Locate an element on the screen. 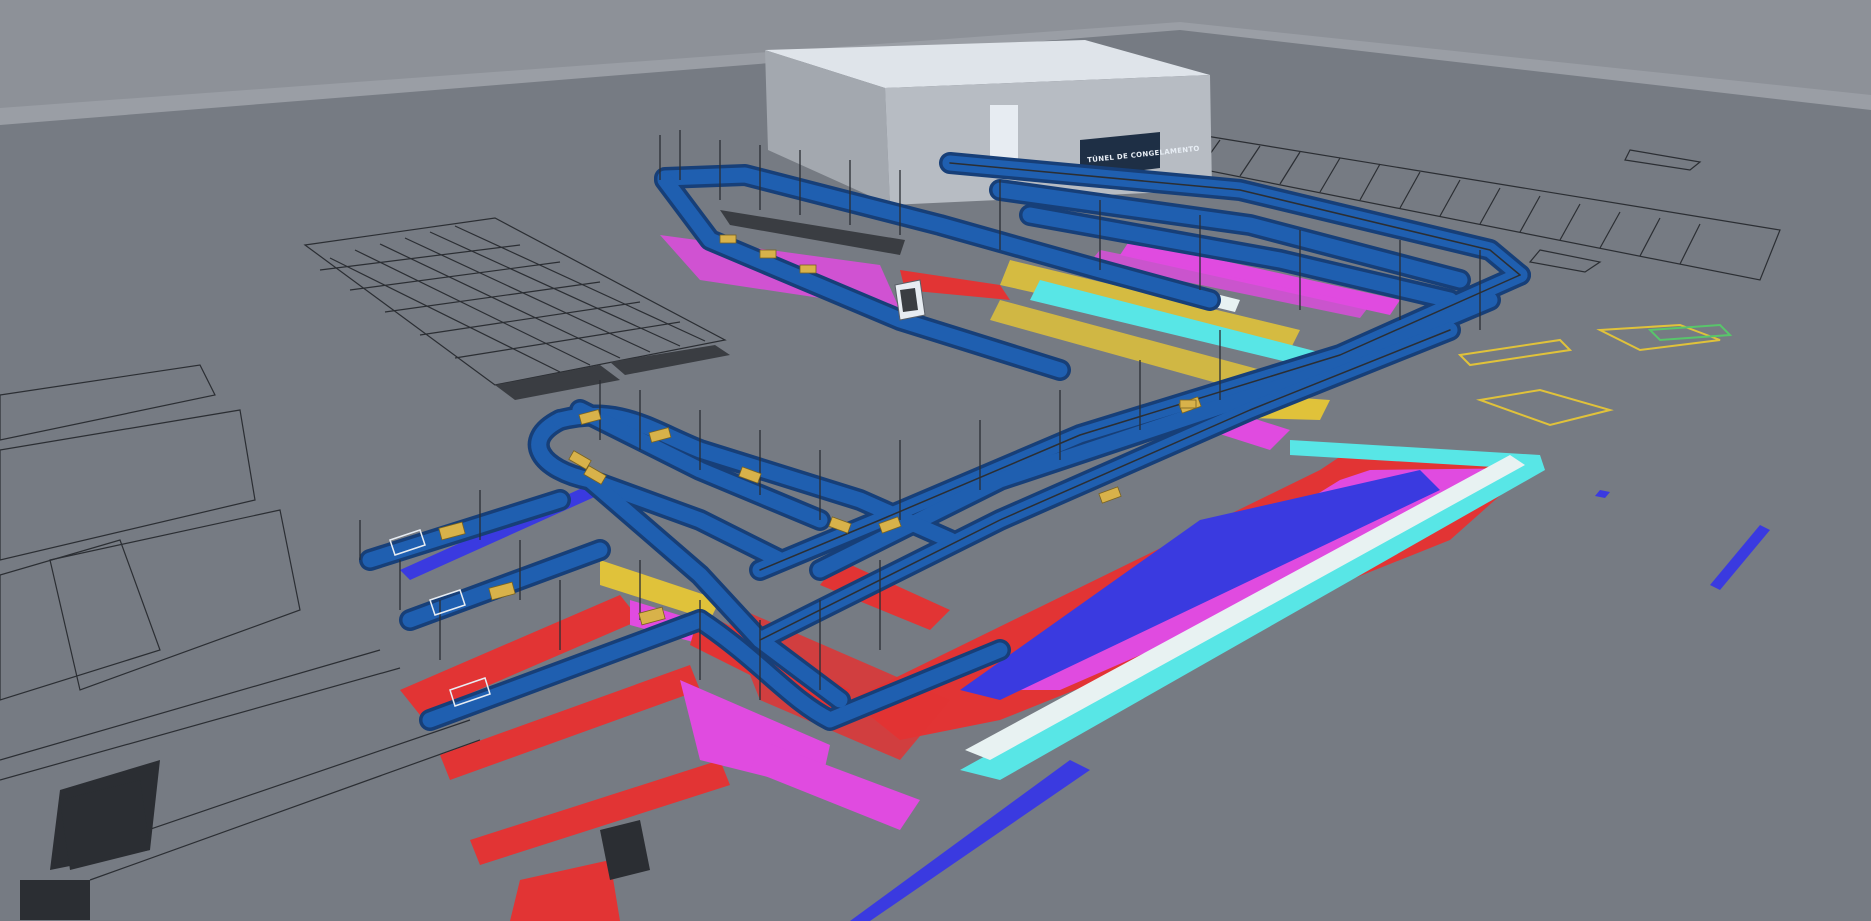  scanner-gate is located at coordinates (910, 300).